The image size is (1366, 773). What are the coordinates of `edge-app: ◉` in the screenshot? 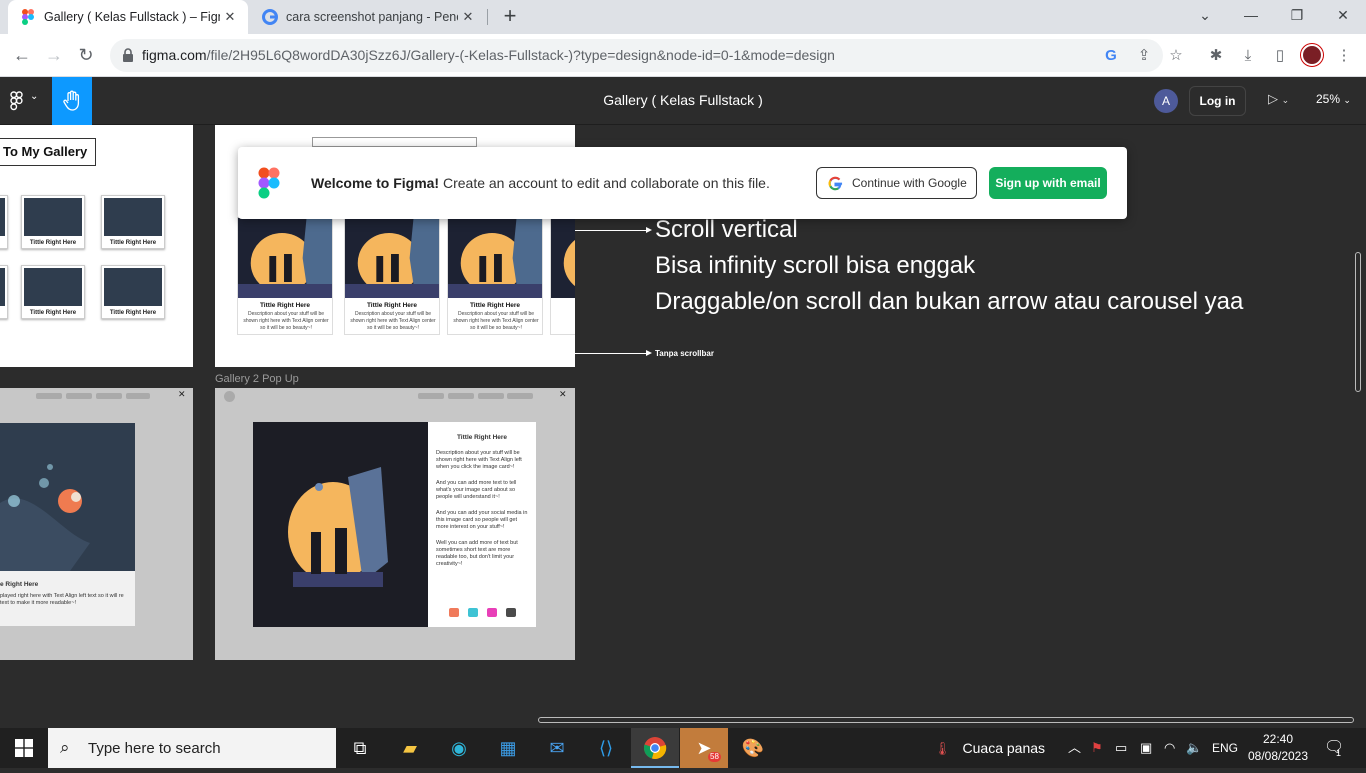 It's located at (459, 748).